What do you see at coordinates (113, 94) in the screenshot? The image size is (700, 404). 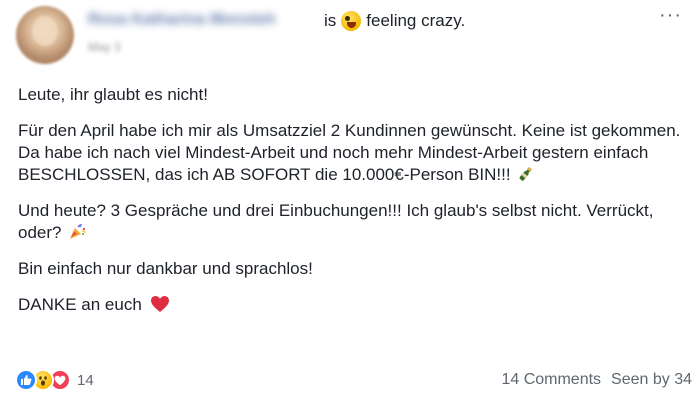 I see `paragraph-text: Leute, ihr glaubt es nicht!` at bounding box center [113, 94].